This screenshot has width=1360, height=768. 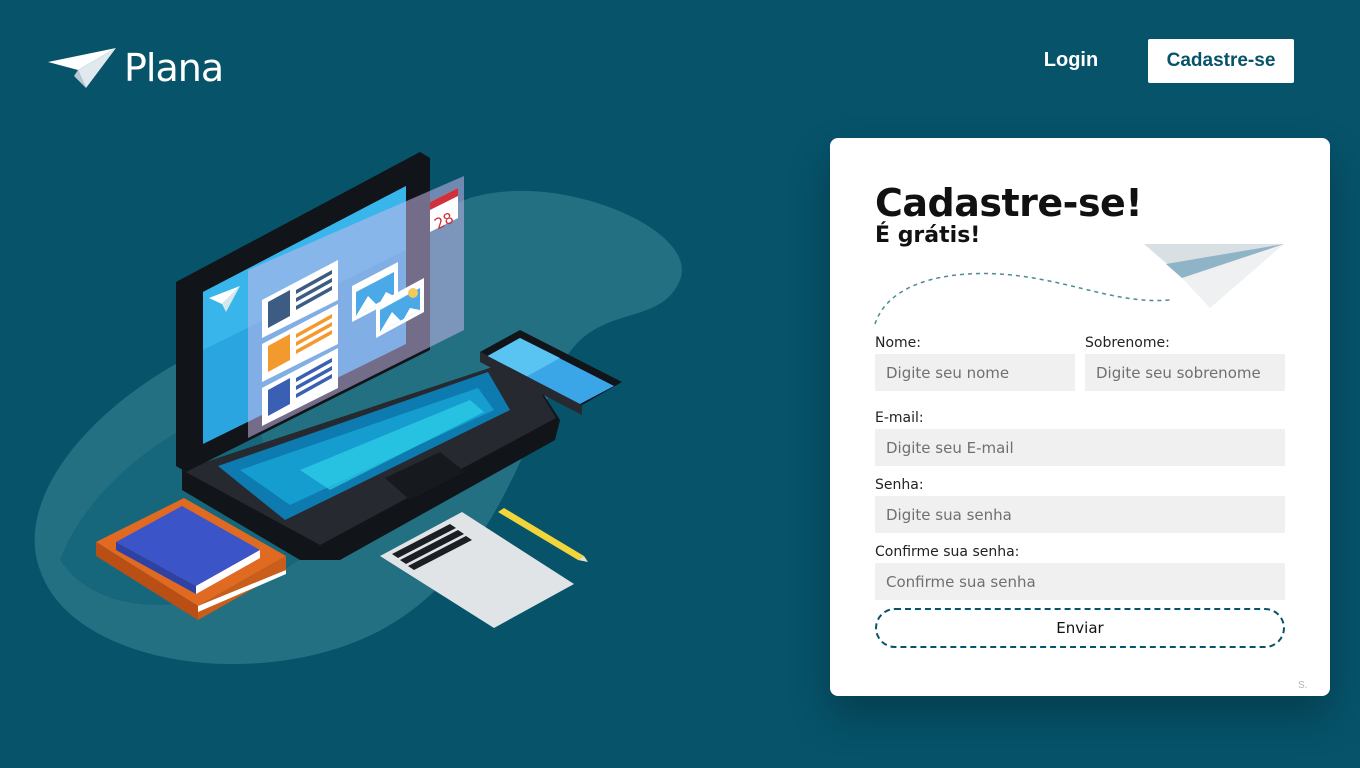 What do you see at coordinates (1080, 447) in the screenshot?
I see `email-input` at bounding box center [1080, 447].